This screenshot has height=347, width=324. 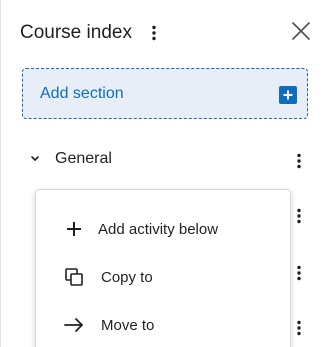 I want to click on section-label: General, so click(x=83, y=158).